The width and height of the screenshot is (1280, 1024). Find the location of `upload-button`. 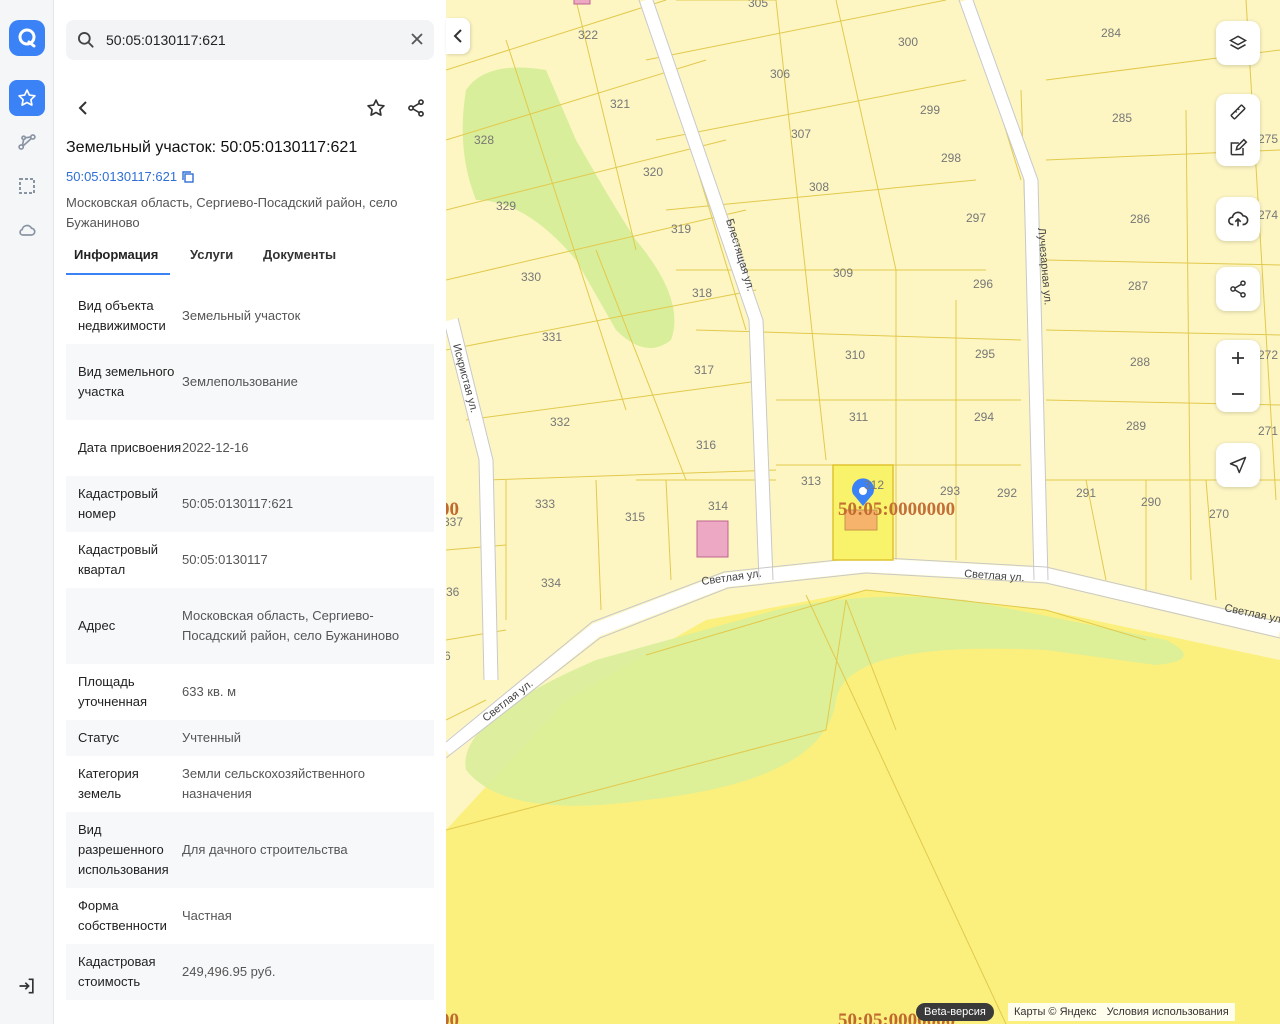

upload-button is located at coordinates (1238, 219).